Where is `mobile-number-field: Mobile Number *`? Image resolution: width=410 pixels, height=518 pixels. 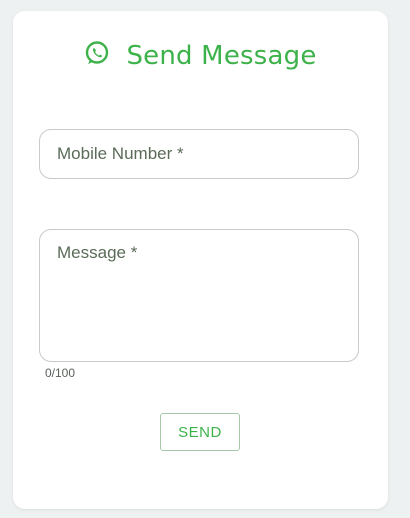
mobile-number-field: Mobile Number * is located at coordinates (199, 154).